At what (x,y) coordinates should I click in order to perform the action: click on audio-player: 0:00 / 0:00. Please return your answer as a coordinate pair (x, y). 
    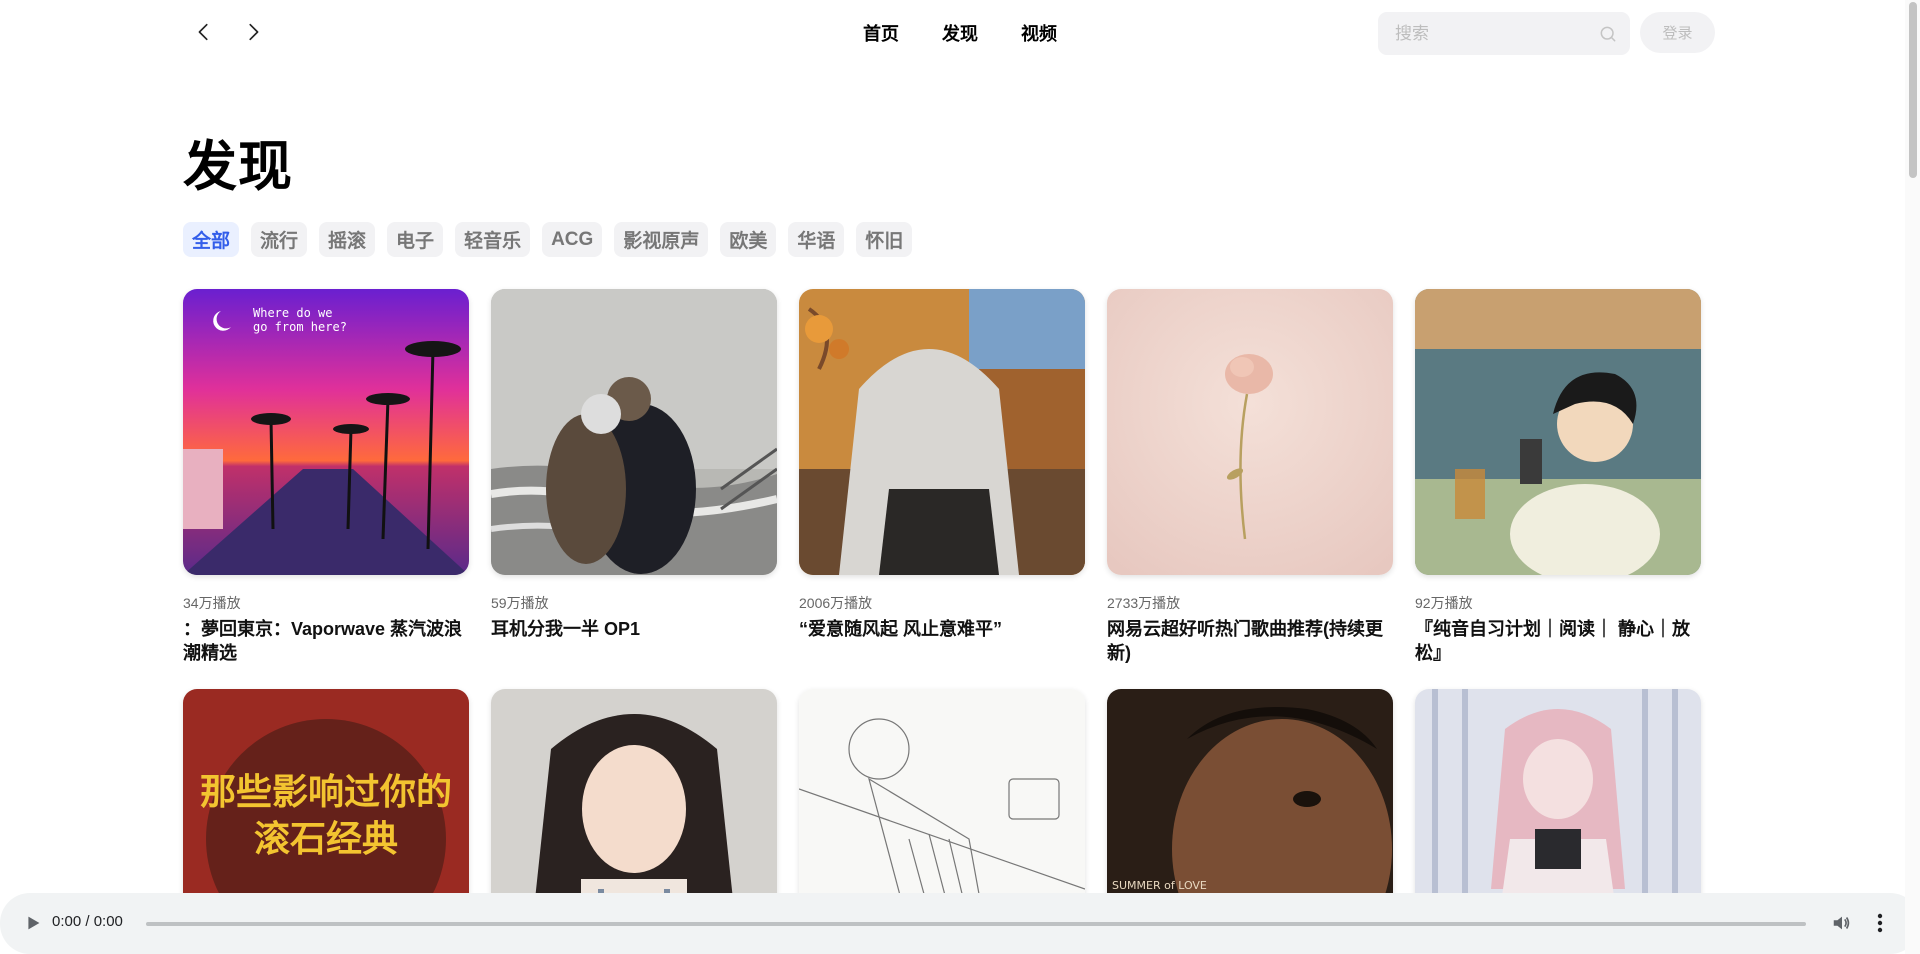
    Looking at the image, I should click on (960, 923).